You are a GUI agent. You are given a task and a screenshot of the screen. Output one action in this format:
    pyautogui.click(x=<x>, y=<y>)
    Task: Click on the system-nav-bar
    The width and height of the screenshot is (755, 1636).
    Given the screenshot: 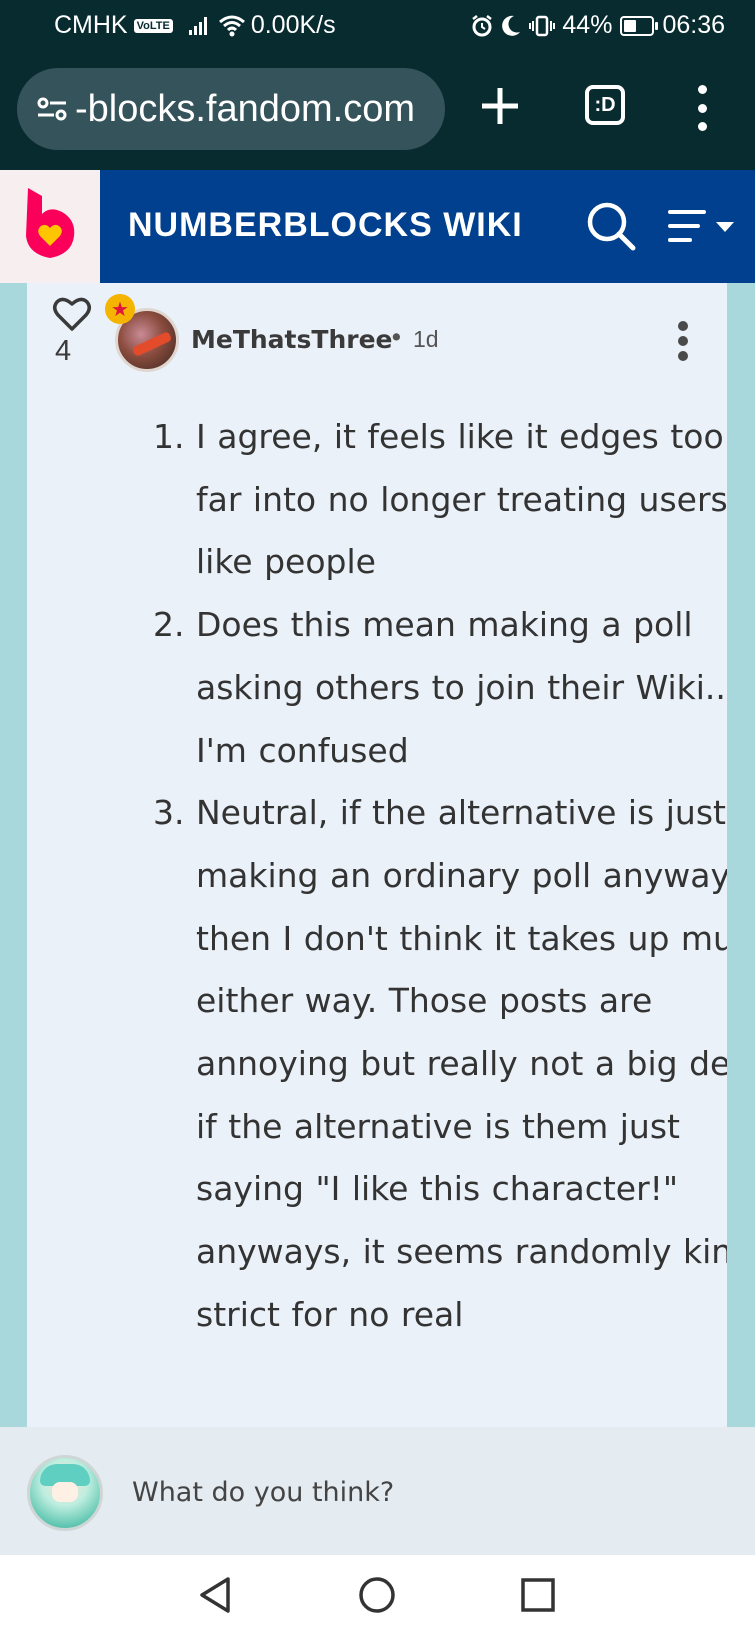 What is the action you would take?
    pyautogui.click(x=377, y=1595)
    